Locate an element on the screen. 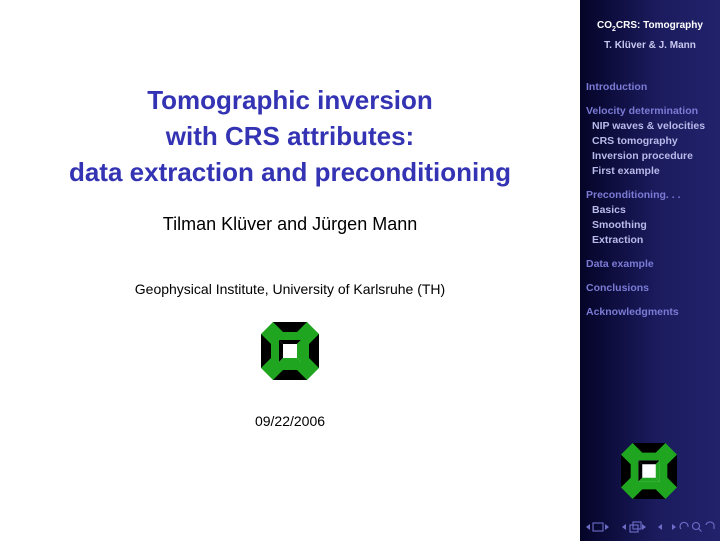 The width and height of the screenshot is (720, 541). sidebar-logo-icon is located at coordinates (649, 471).